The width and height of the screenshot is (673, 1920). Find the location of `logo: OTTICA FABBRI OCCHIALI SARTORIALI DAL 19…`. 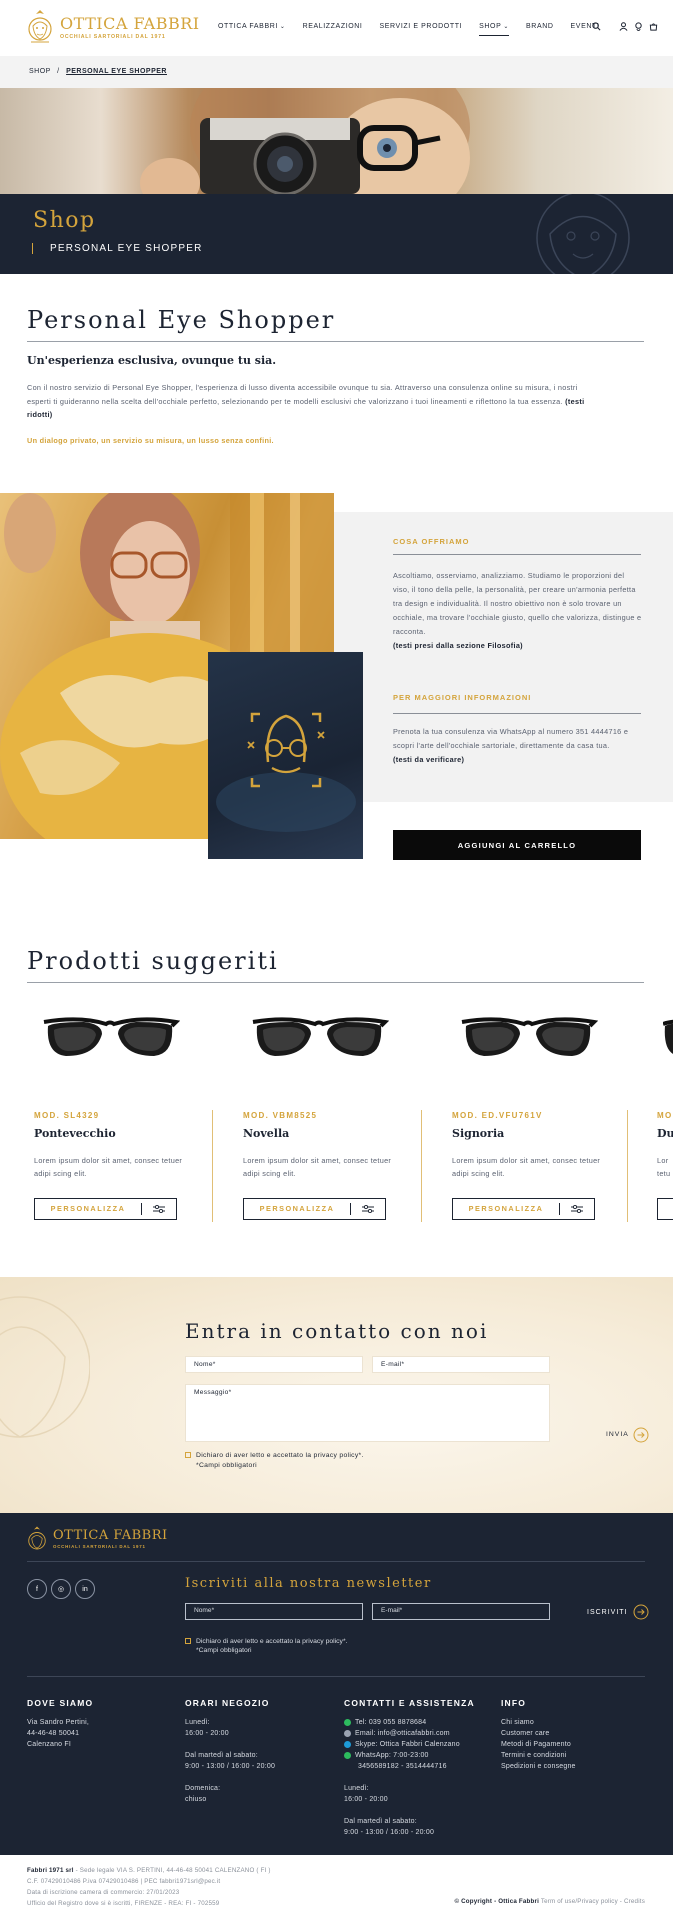

logo: OTTICA FABBRI OCCHIALI SARTORIALI DAL 19… is located at coordinates (113, 28).